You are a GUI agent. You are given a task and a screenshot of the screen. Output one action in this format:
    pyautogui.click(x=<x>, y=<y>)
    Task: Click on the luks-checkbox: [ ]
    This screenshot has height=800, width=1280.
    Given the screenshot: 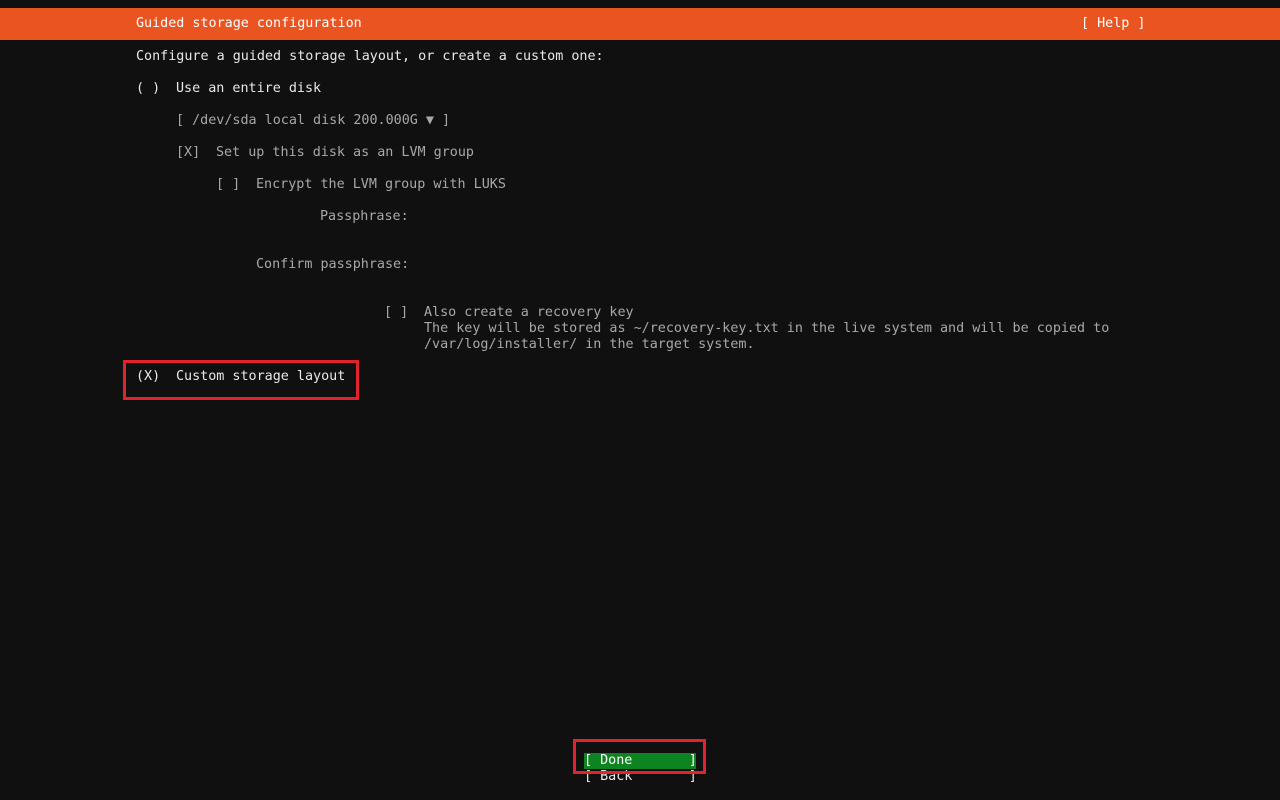 What is the action you would take?
    pyautogui.click(x=228, y=185)
    